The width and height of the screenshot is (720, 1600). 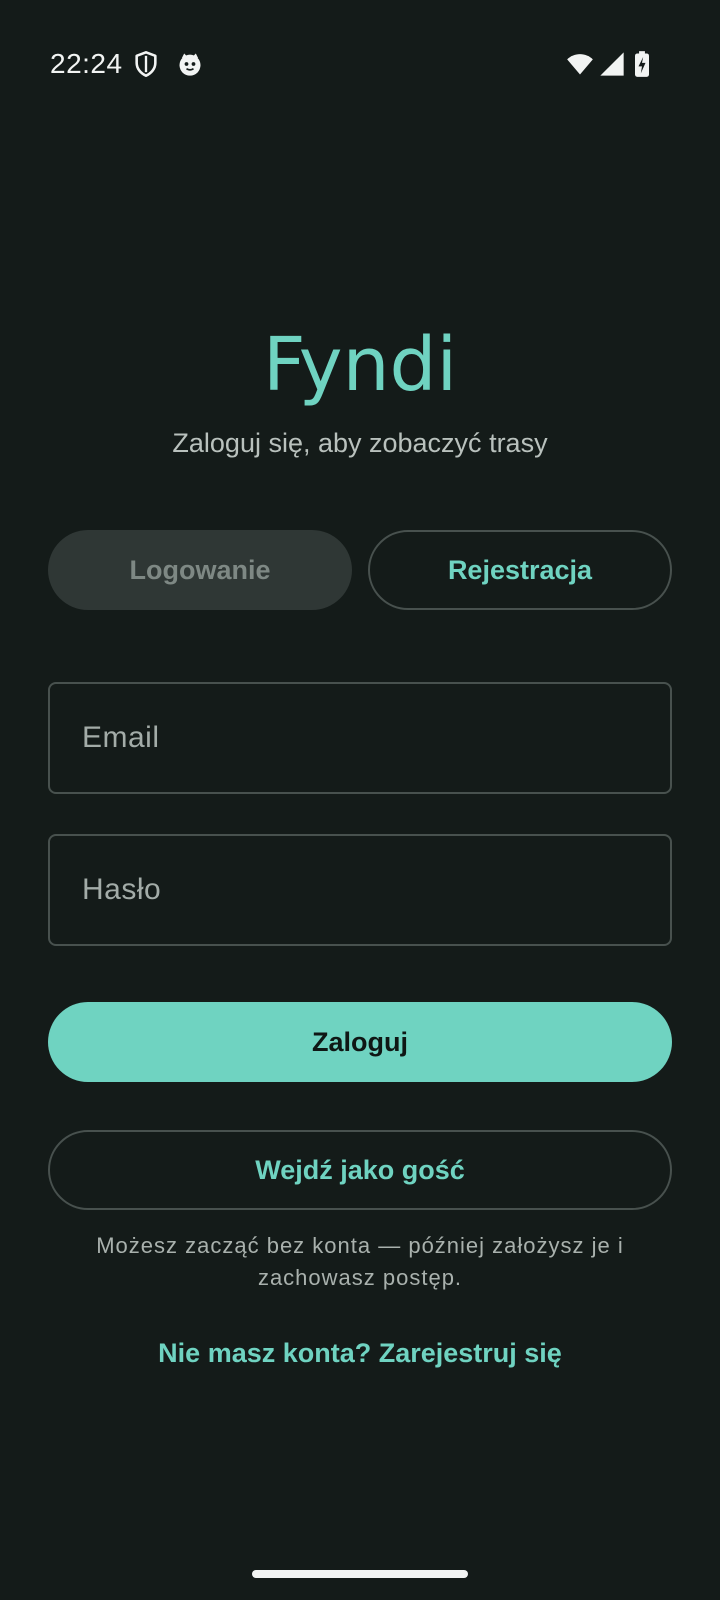 What do you see at coordinates (190, 64) in the screenshot?
I see `cat-face-icon` at bounding box center [190, 64].